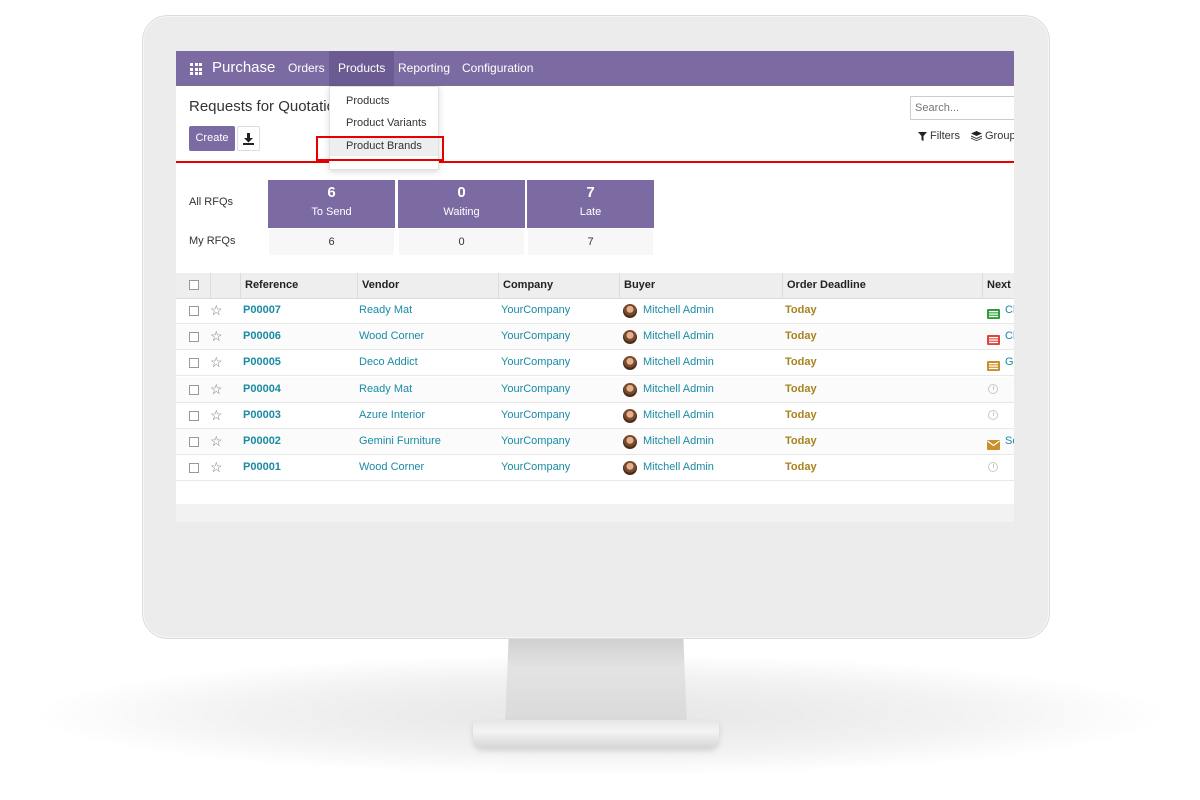 The image size is (1200, 800). I want to click on dropdown-item-product-variants: Product Variants, so click(384, 123).